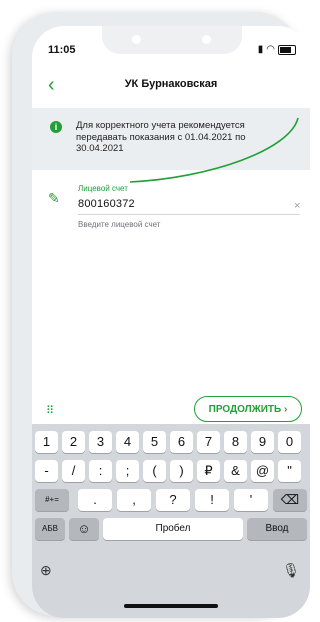 The width and height of the screenshot is (320, 622). I want to click on key: 5, so click(154, 442).